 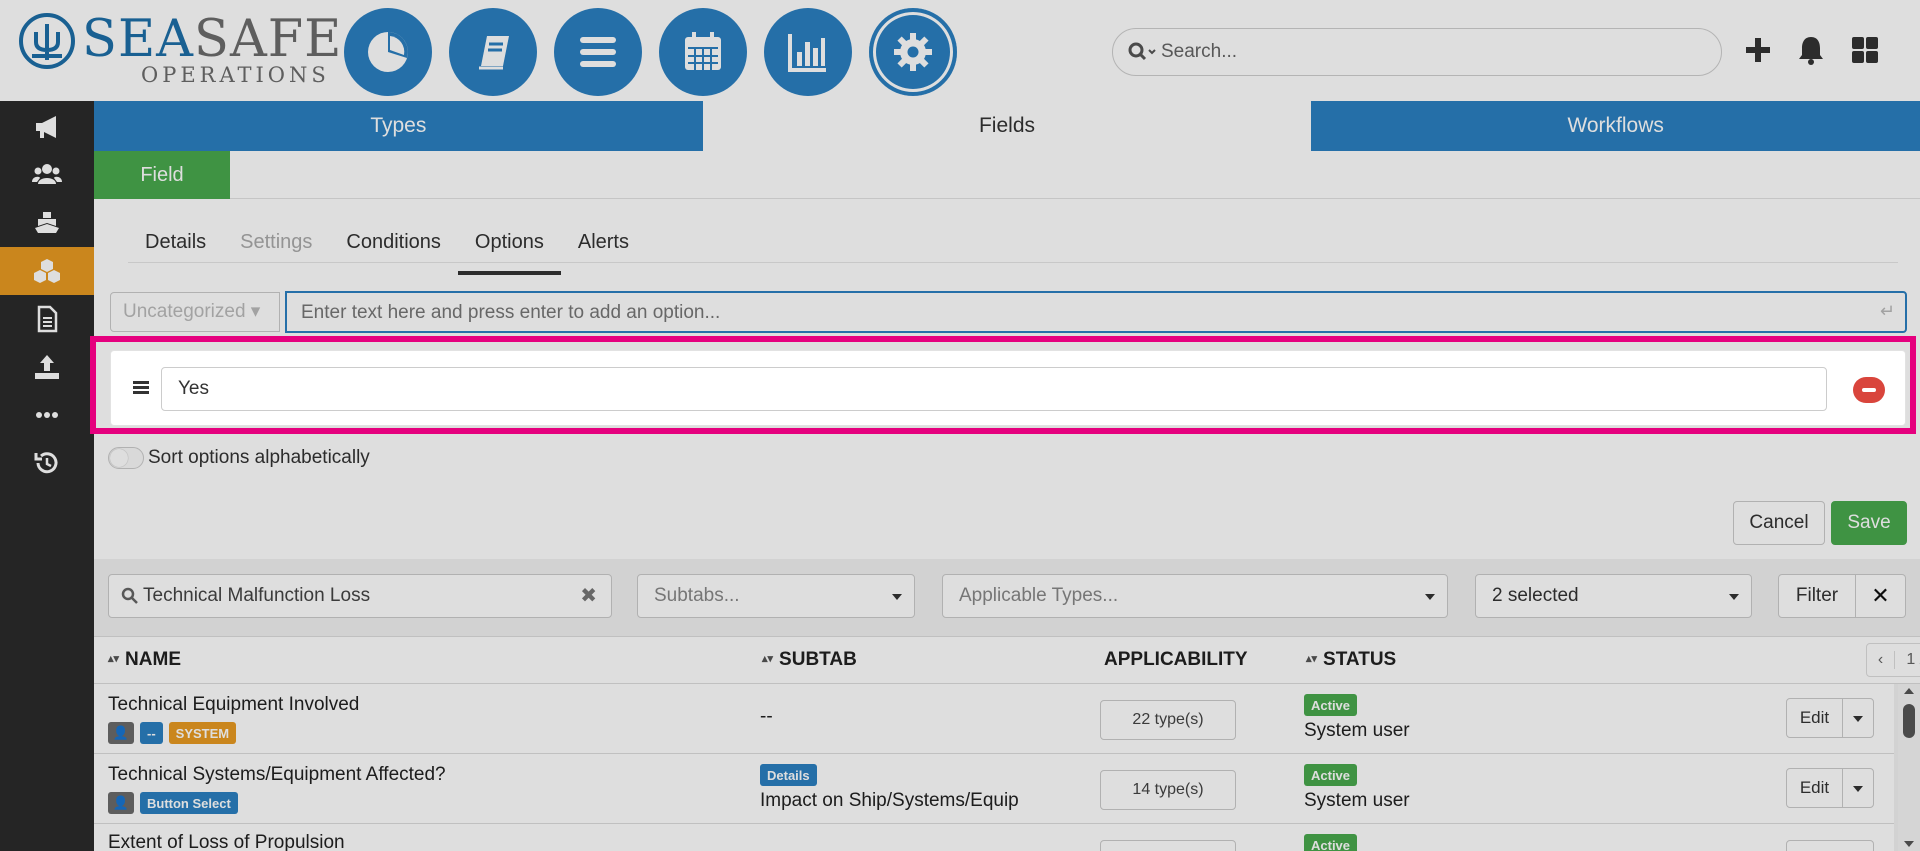 What do you see at coordinates (1909, 691) in the screenshot?
I see `scroll-up-icon` at bounding box center [1909, 691].